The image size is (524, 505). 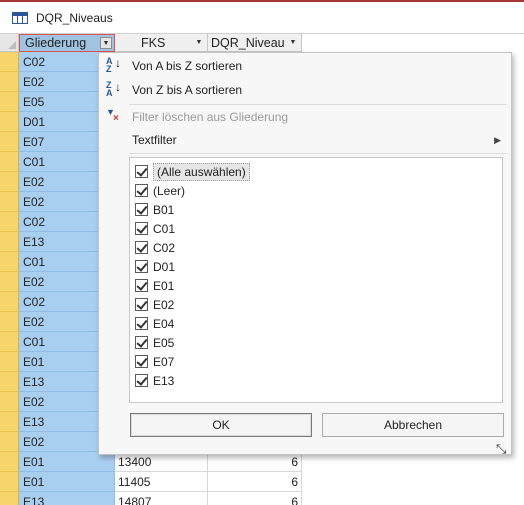 What do you see at coordinates (67, 498) in the screenshot?
I see `cell-gliederung: E13` at bounding box center [67, 498].